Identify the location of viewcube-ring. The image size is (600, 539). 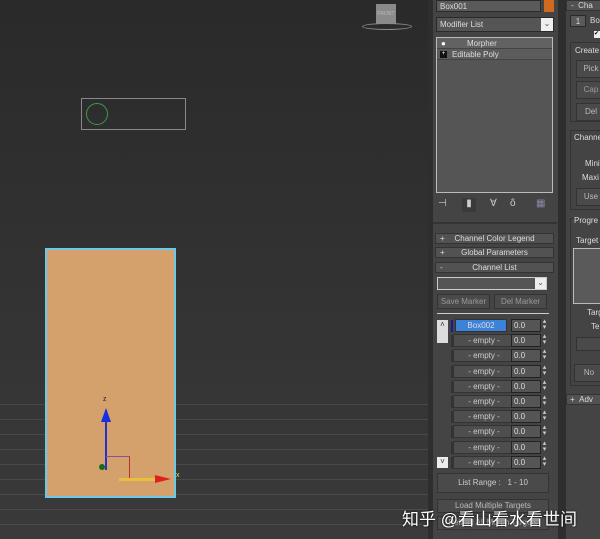
(387, 26).